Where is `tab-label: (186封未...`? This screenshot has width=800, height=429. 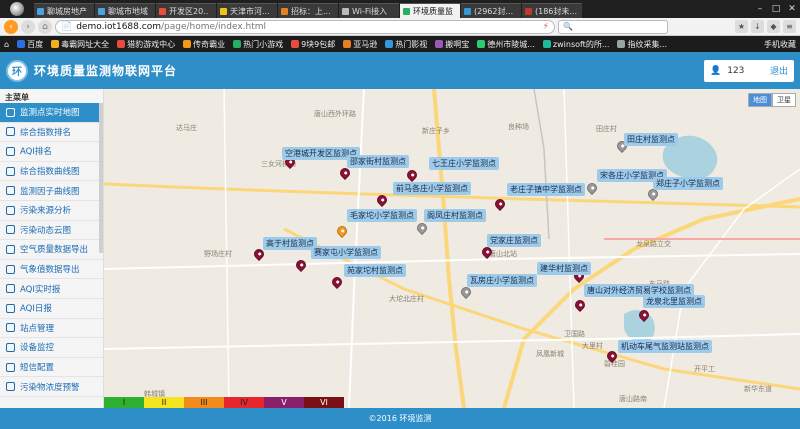
tab-label: (186封未... is located at coordinates (556, 11).